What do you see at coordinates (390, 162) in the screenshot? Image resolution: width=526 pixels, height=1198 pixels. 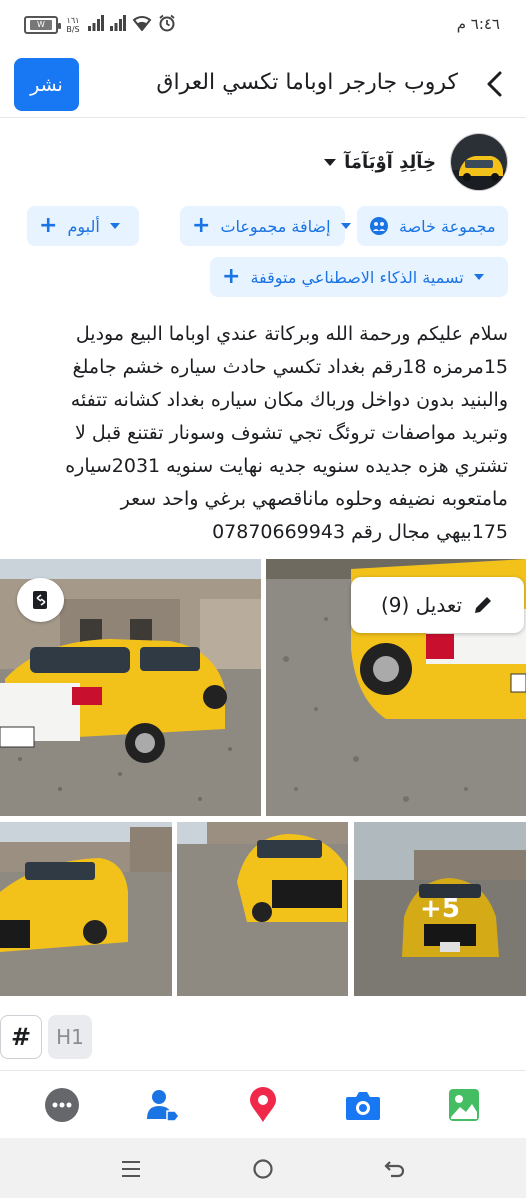 I see `author-name-label: خِآلِدِ آوْبَآمَآ` at bounding box center [390, 162].